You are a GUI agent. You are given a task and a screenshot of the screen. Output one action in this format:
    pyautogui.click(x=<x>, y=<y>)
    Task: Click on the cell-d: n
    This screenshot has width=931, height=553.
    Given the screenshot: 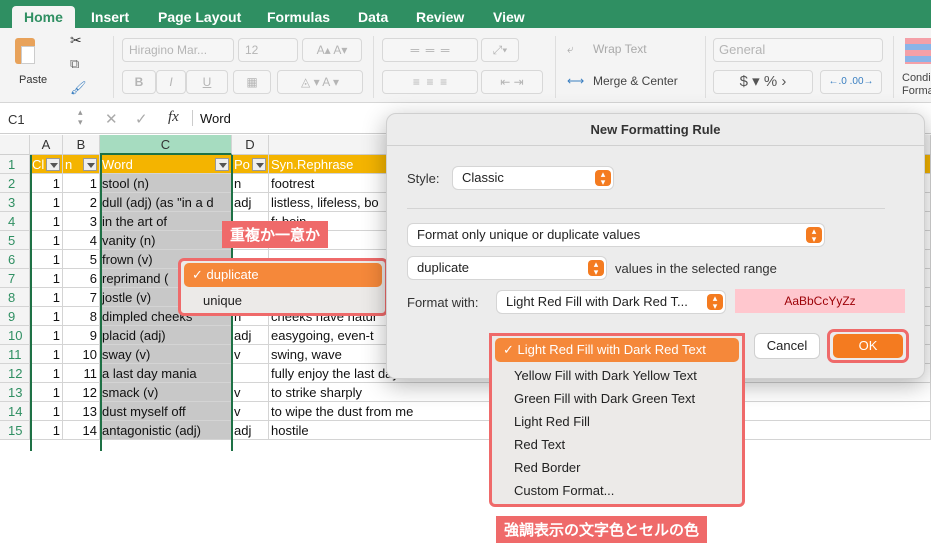 What is the action you would take?
    pyautogui.click(x=250, y=183)
    